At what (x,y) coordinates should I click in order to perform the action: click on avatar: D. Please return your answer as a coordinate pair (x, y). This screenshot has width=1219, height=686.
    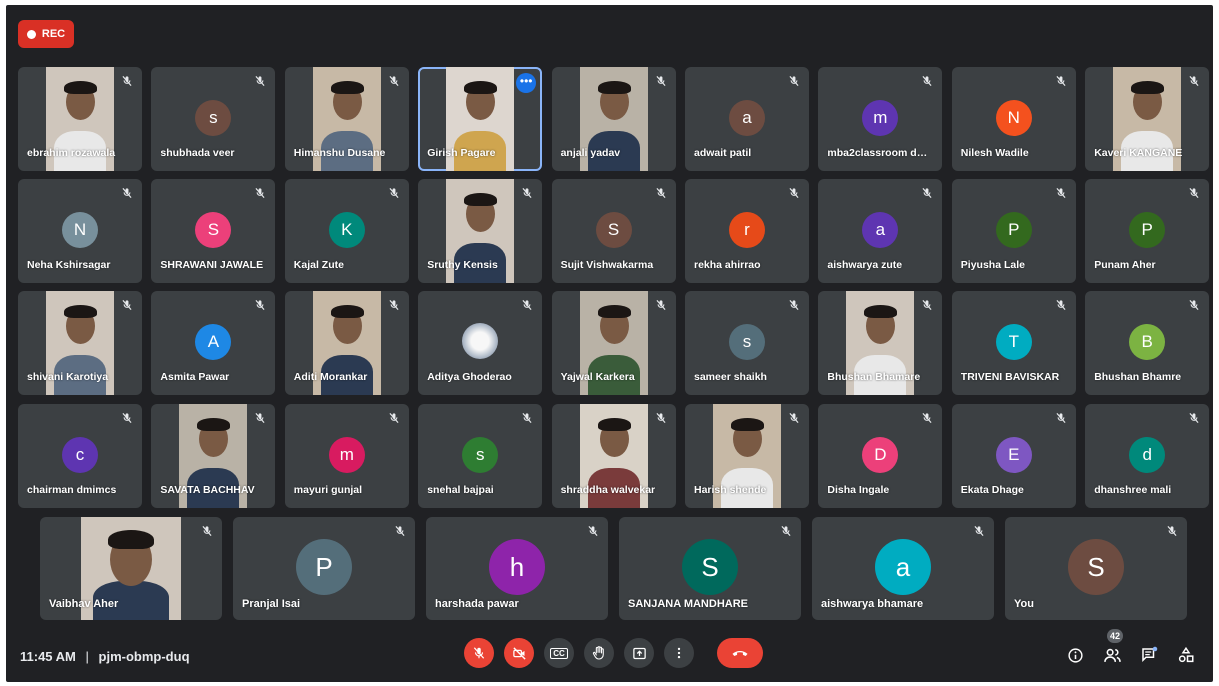
    Looking at the image, I should click on (880, 455).